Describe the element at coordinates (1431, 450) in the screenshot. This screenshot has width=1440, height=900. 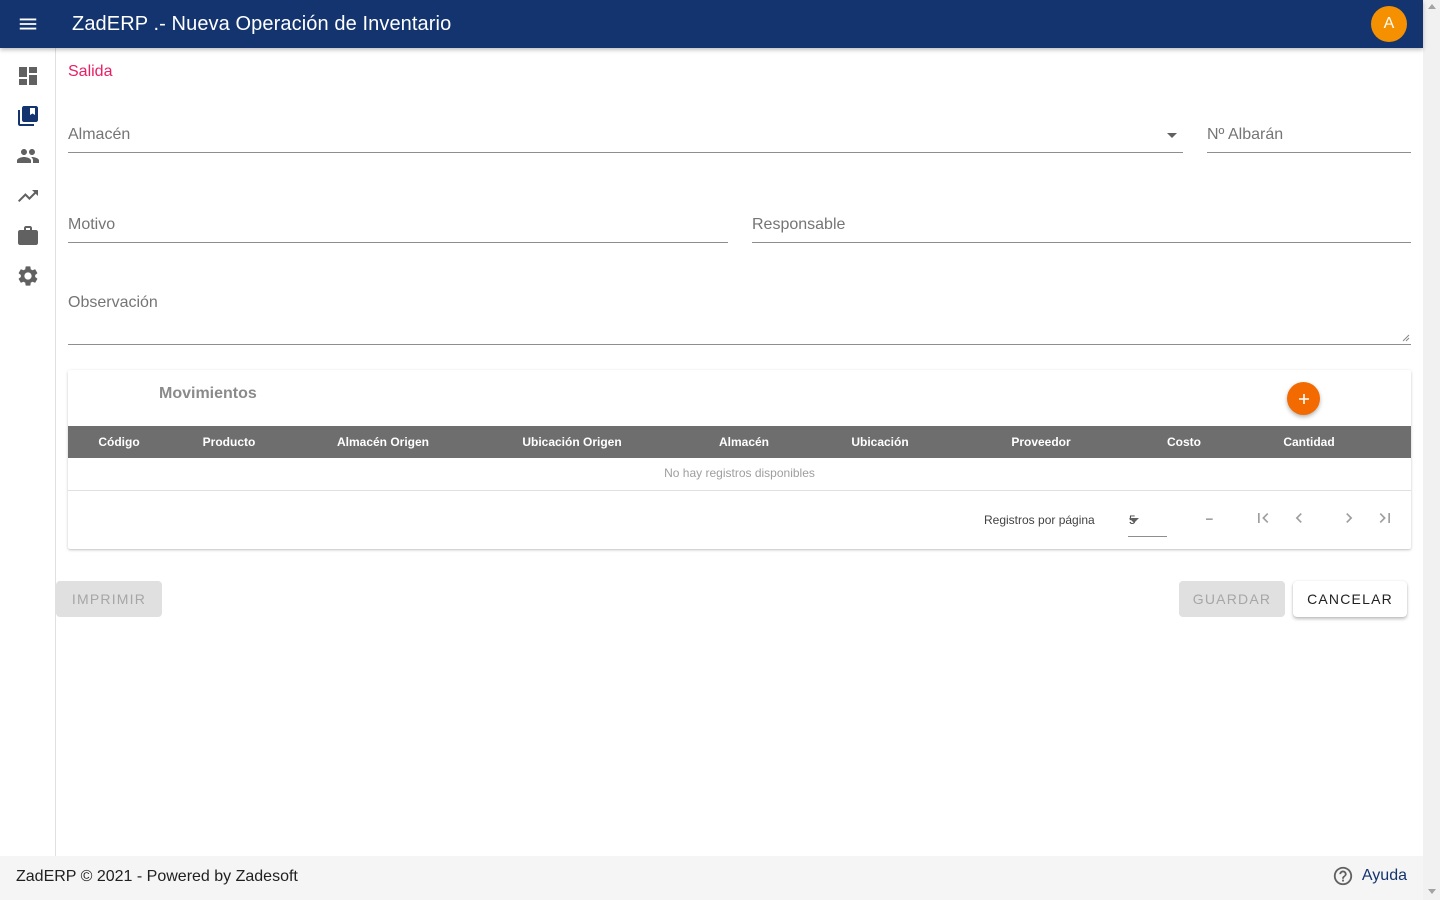
I see `vertical-scrollbar` at that location.